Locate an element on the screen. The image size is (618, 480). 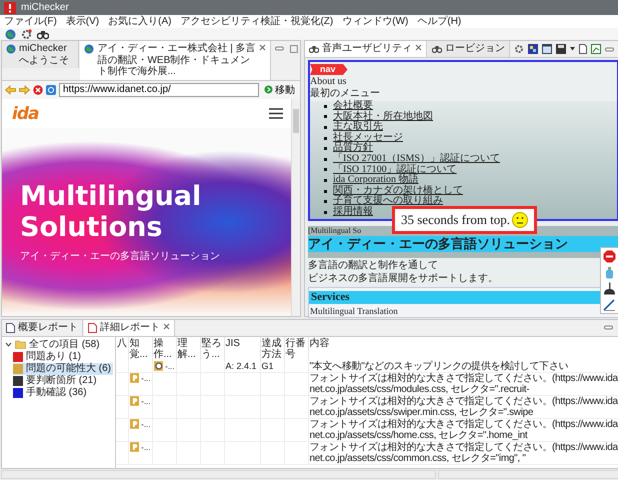
page-link: 大阪本社・所在地地図 is located at coordinates (383, 117).